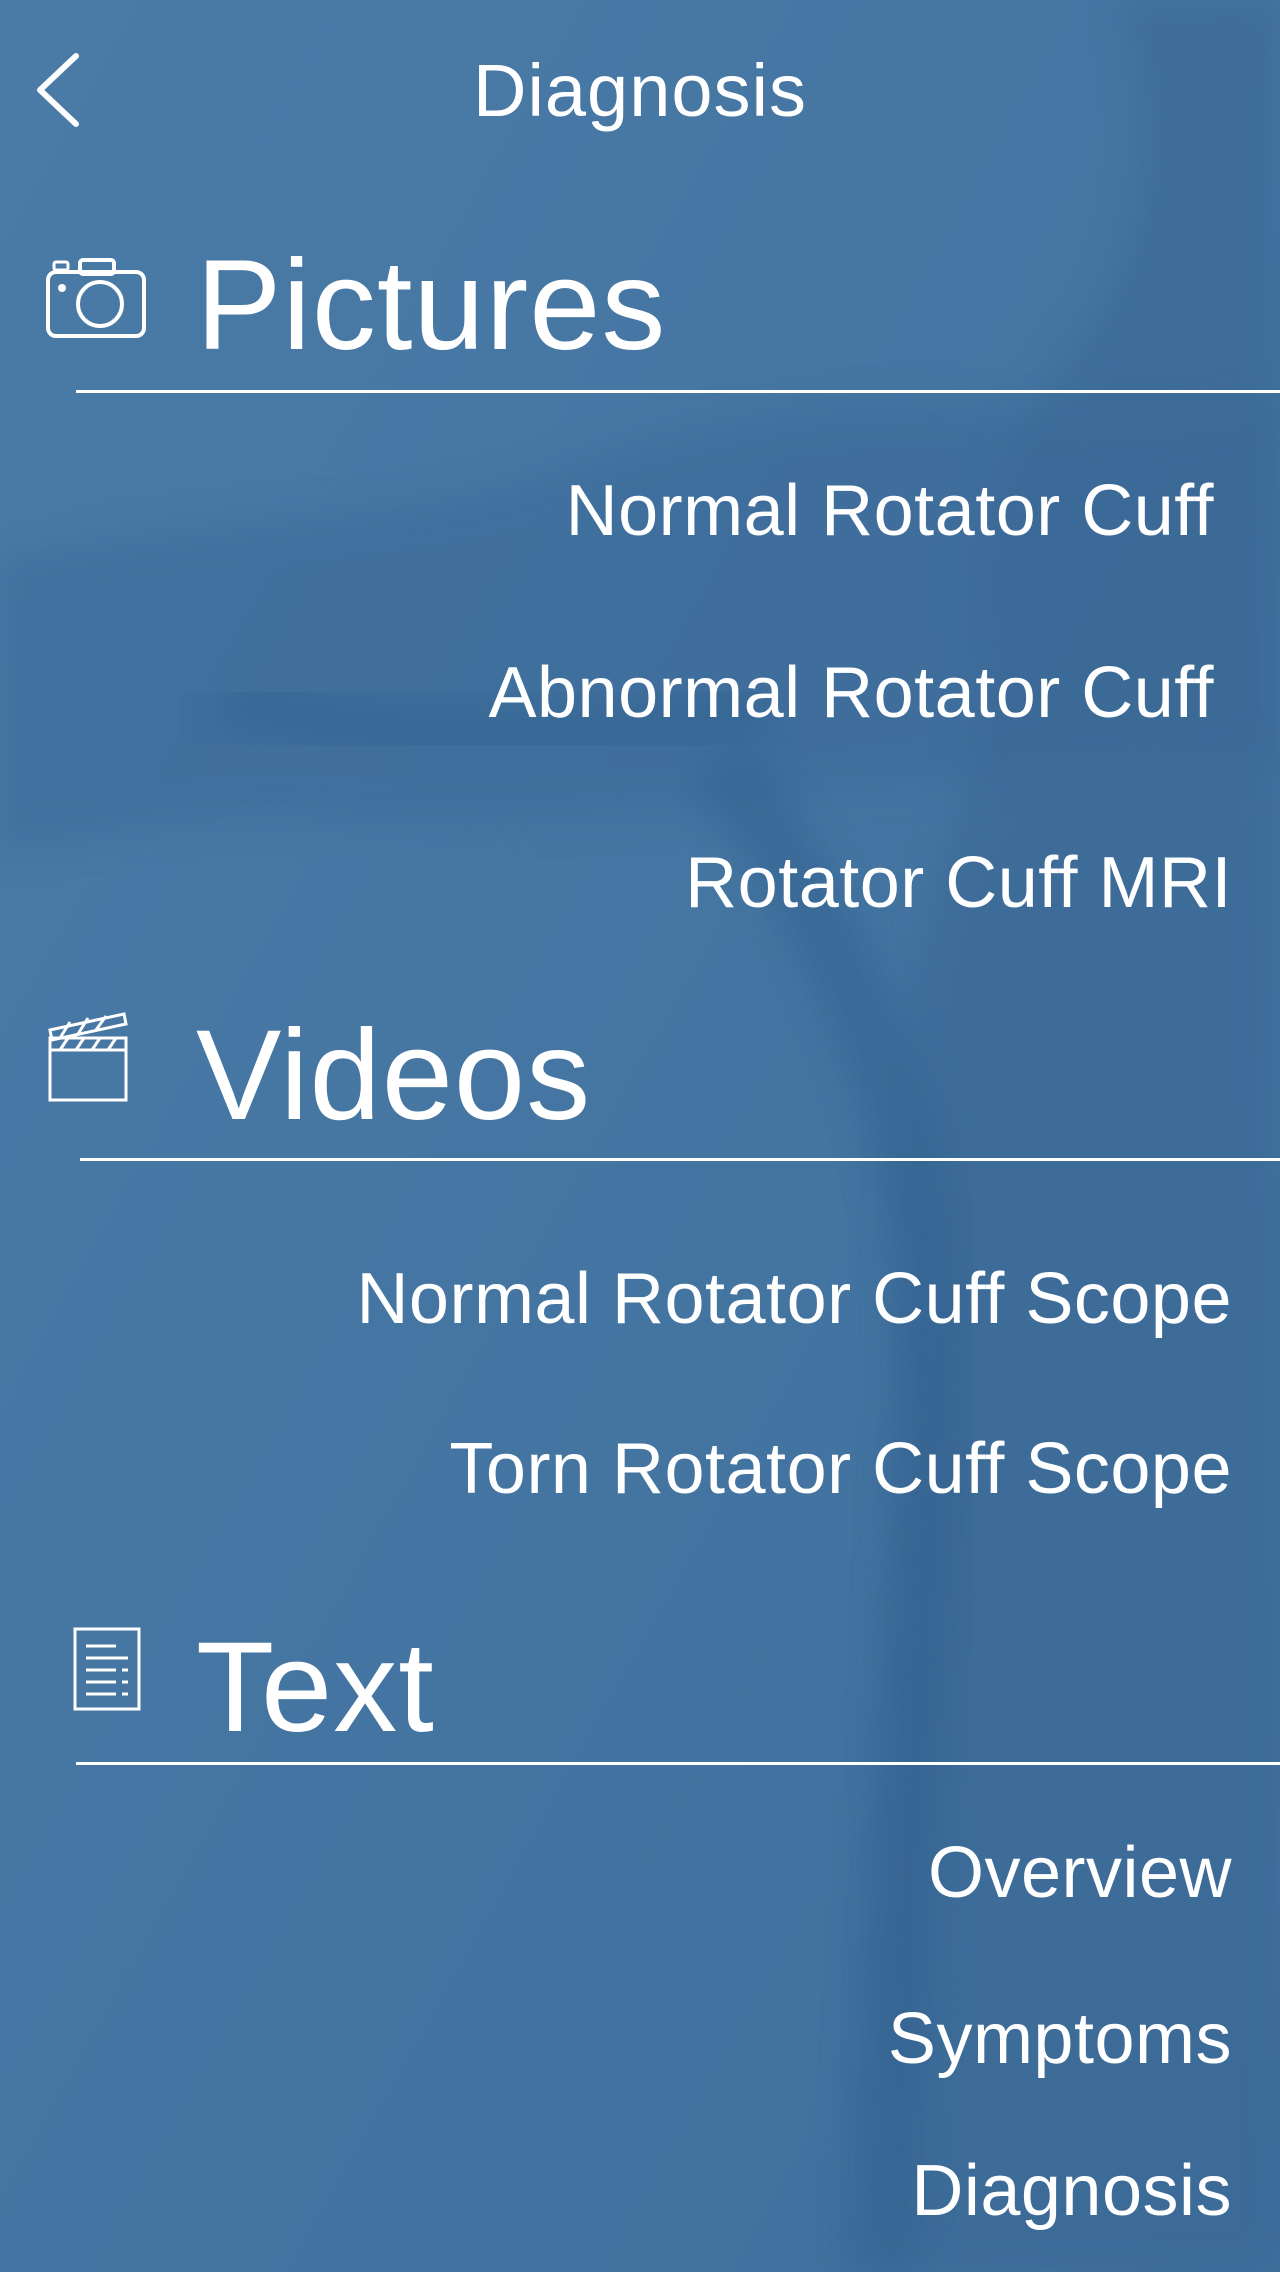 Image resolution: width=1280 pixels, height=2272 pixels. I want to click on camera-icon, so click(96, 298).